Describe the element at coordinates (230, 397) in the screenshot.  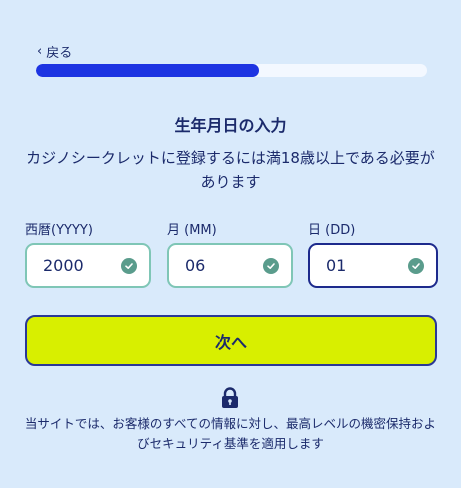
I see `lock-icon` at that location.